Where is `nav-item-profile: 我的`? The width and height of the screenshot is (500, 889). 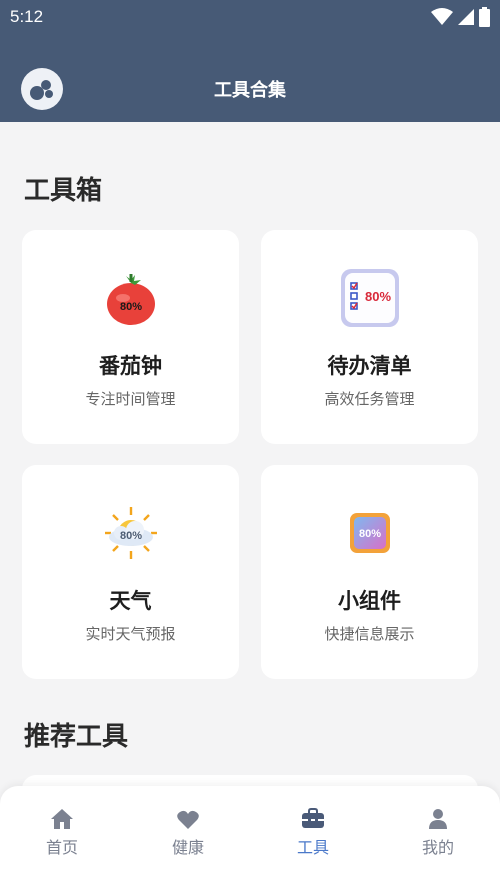
nav-item-profile: 我的 is located at coordinates (438, 833).